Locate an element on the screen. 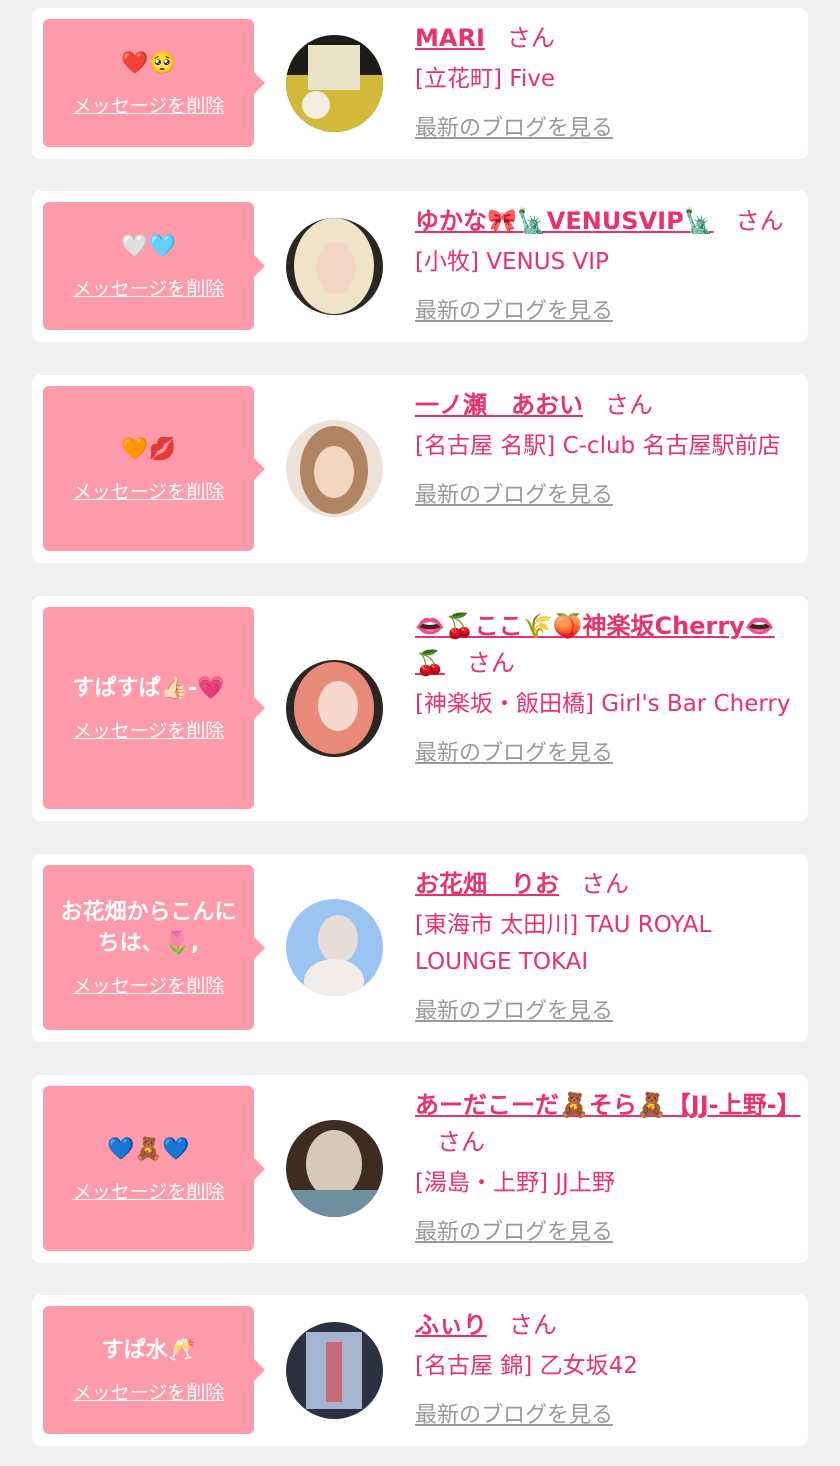 Image resolution: width=840 pixels, height=1466 pixels. shop-label: [名古屋 名駅] C-club 名古屋駅前店 is located at coordinates (598, 446).